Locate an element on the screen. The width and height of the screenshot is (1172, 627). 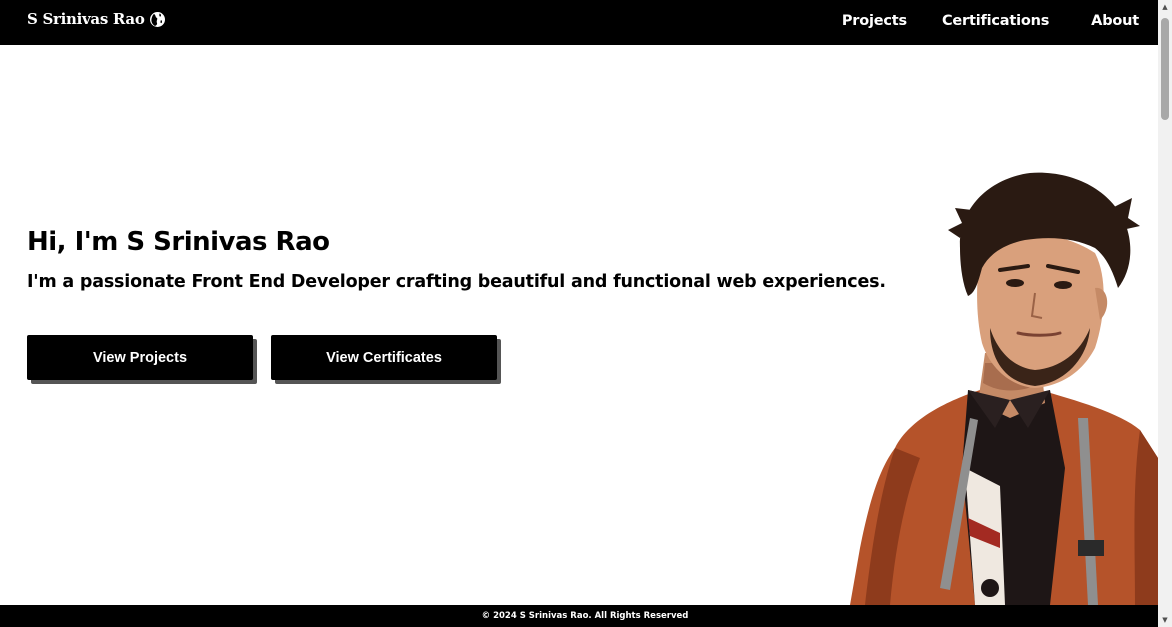
scroll-down-arrow-icon: ▼ is located at coordinates (1165, 620).